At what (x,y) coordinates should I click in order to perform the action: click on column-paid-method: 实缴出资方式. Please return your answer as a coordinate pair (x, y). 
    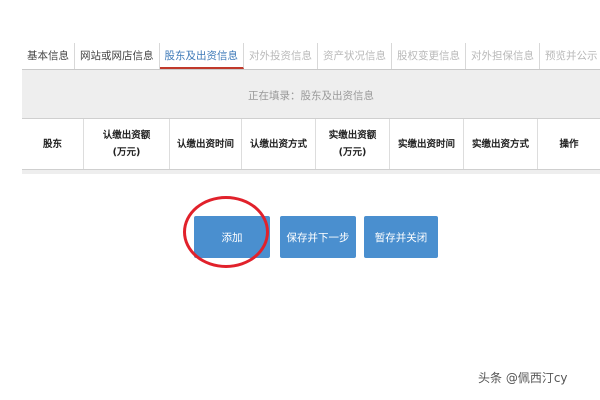
    Looking at the image, I should click on (501, 144).